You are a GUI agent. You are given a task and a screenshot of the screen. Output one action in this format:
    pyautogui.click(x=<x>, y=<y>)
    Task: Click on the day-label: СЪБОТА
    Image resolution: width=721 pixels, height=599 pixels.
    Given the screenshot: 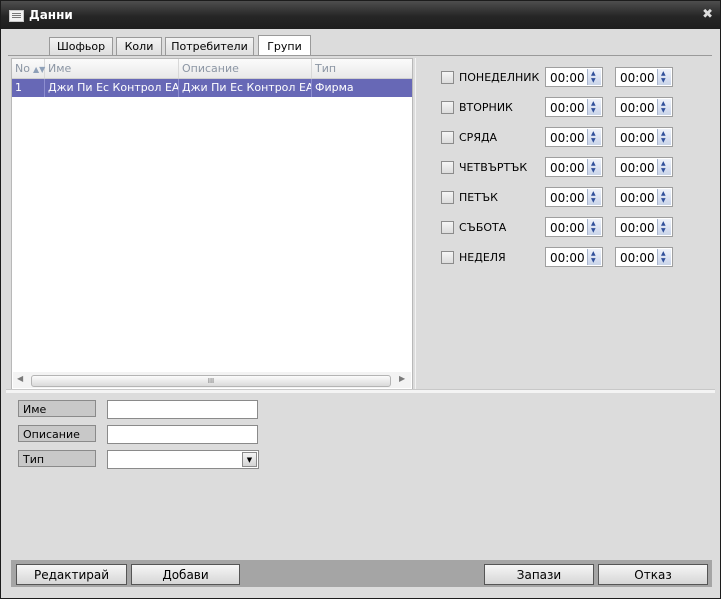 What is the action you would take?
    pyautogui.click(x=483, y=227)
    